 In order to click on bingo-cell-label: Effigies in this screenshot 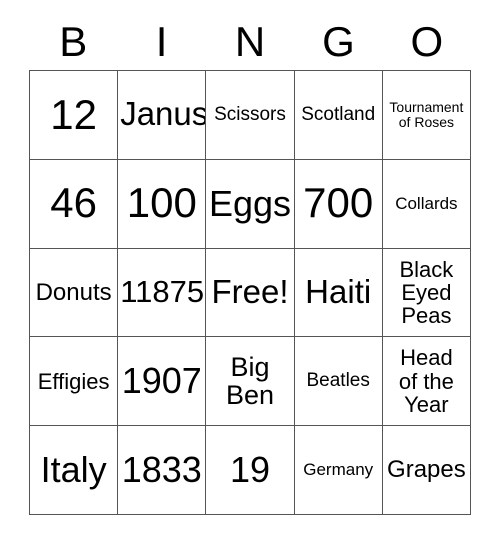, I will do `click(73, 381)`.